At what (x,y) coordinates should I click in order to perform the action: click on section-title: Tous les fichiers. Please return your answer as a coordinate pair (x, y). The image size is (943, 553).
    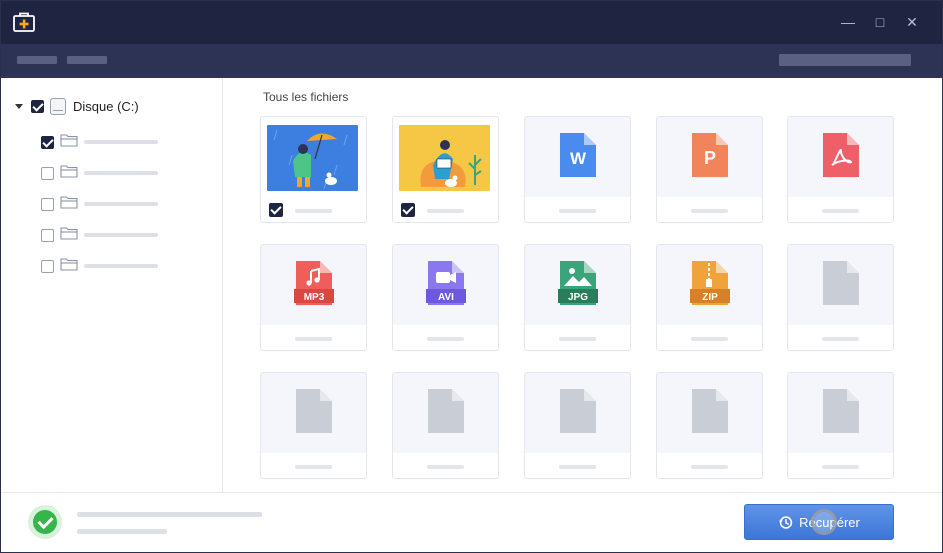
    Looking at the image, I should click on (306, 97).